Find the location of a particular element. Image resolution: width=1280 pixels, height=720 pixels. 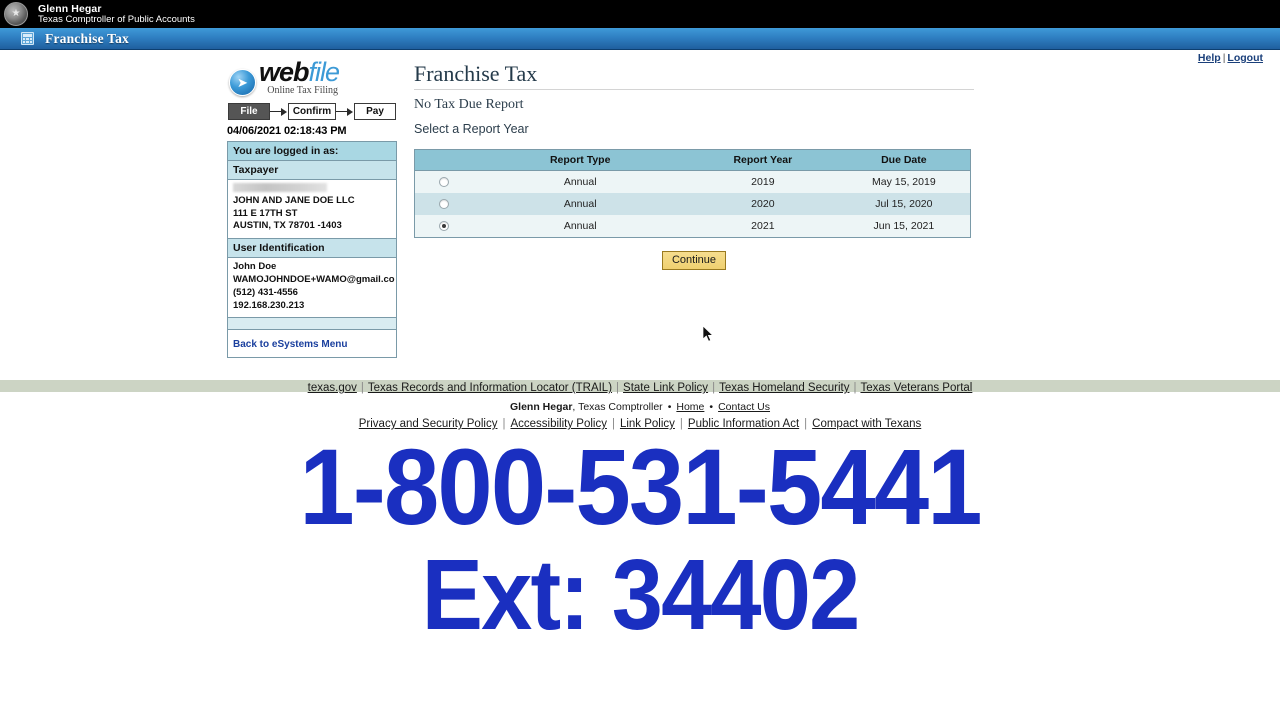

user-email: WAMOJOHNDOE+WAMO@gmail.co is located at coordinates (314, 280).